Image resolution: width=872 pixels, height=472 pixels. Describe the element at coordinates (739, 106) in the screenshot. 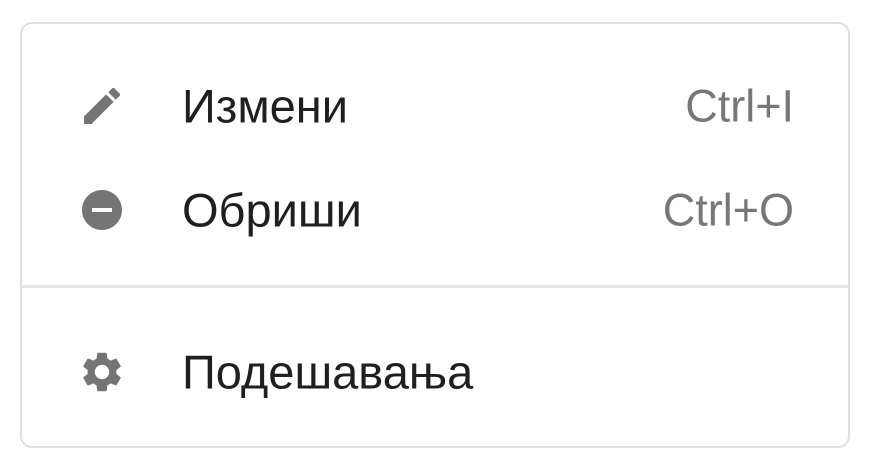

I see `menu-item-shortcut: Ctrl+I` at that location.